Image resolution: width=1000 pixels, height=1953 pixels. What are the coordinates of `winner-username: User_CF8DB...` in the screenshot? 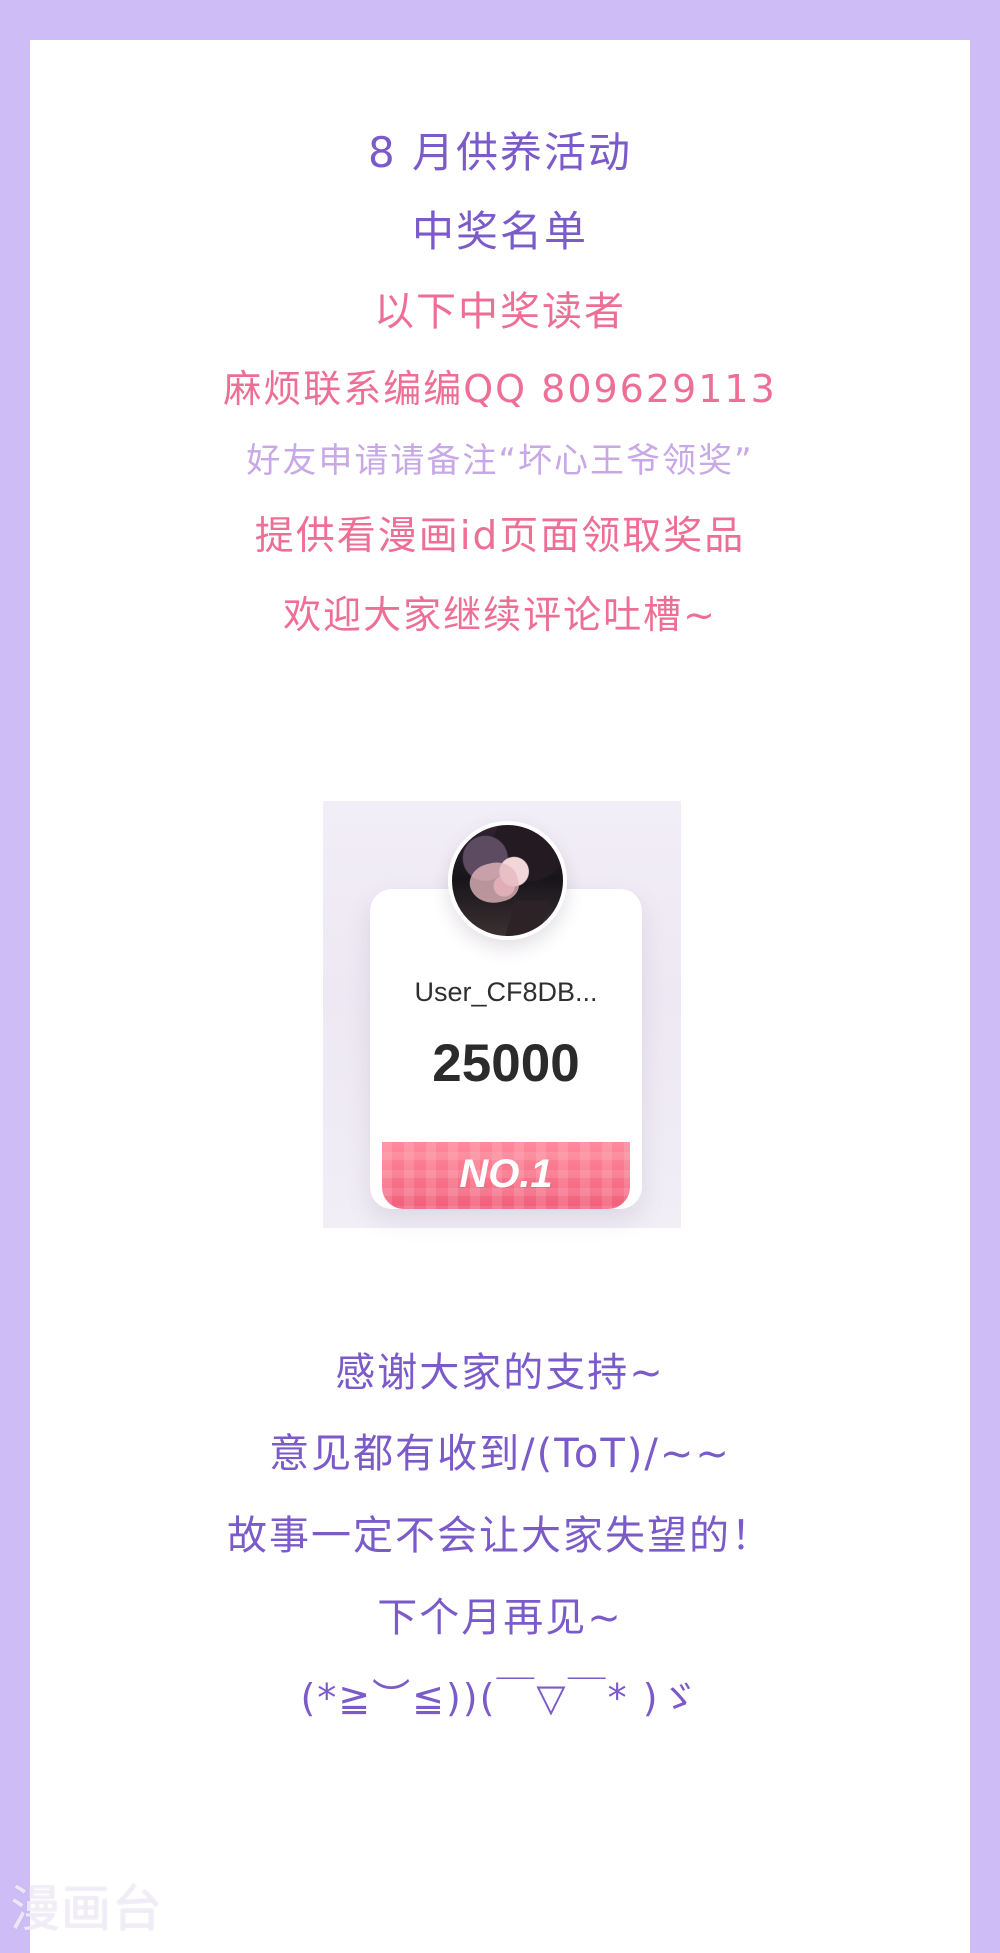 It's located at (506, 992).